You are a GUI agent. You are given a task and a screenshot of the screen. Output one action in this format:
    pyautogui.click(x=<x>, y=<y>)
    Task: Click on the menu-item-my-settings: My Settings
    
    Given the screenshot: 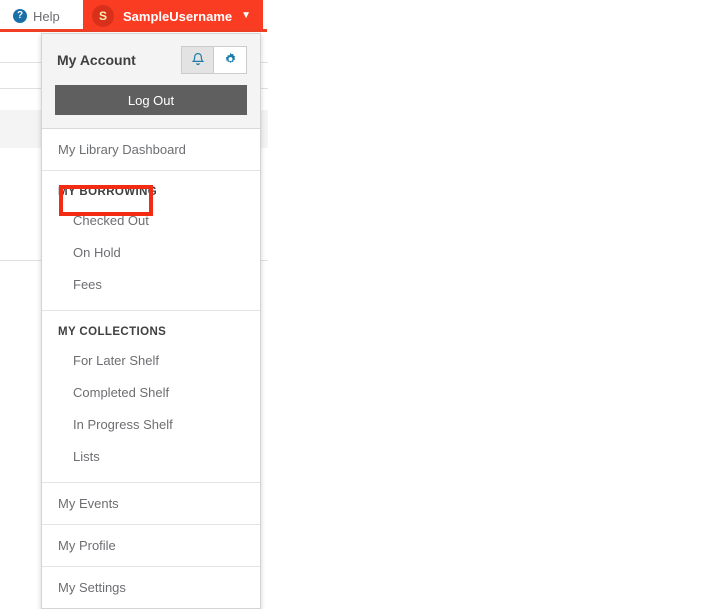 What is the action you would take?
    pyautogui.click(x=151, y=587)
    